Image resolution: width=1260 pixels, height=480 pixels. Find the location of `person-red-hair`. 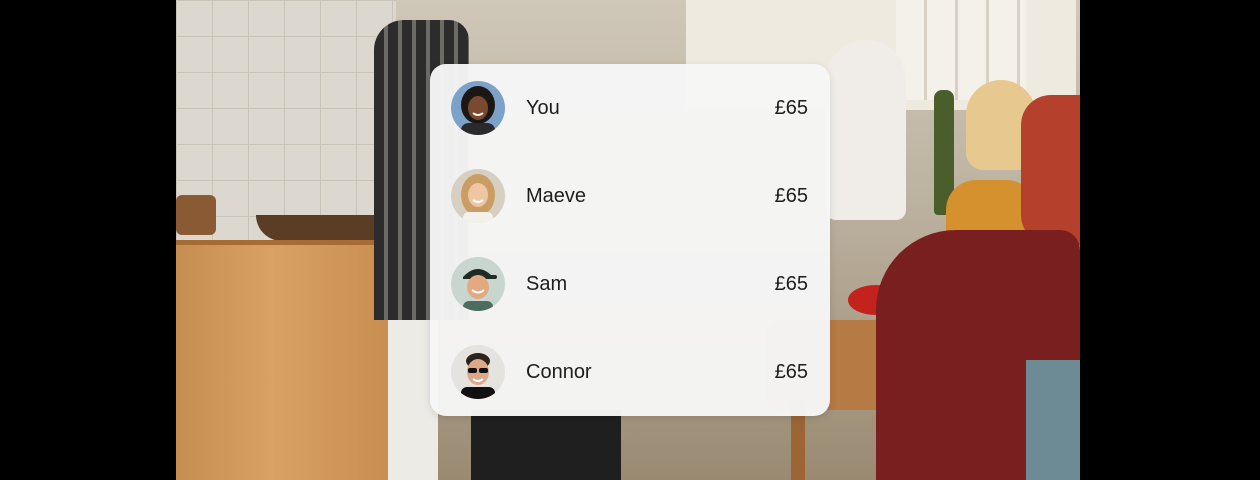

person-red-hair is located at coordinates (1050, 170).